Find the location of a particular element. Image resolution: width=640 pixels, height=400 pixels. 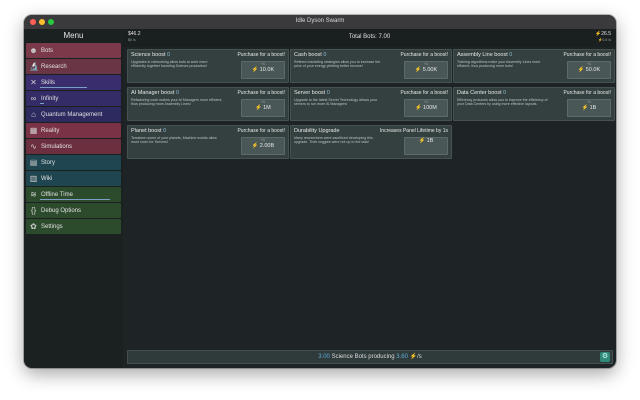

purchase-button: +1 ⚡5.00K is located at coordinates (426, 70).